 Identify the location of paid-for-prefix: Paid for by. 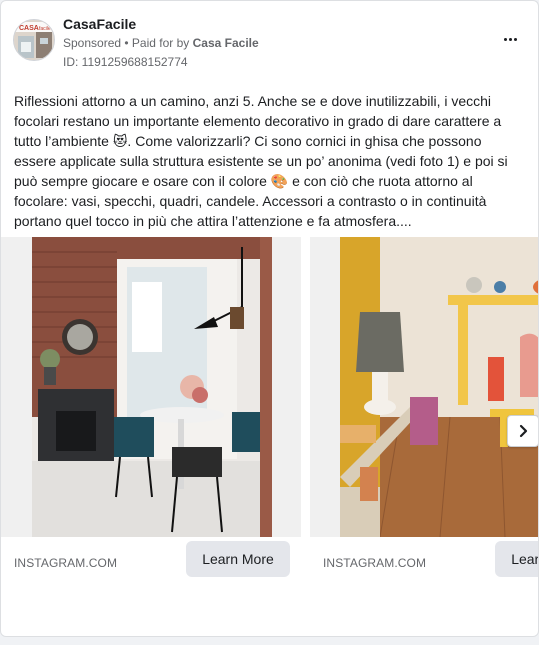
(162, 43).